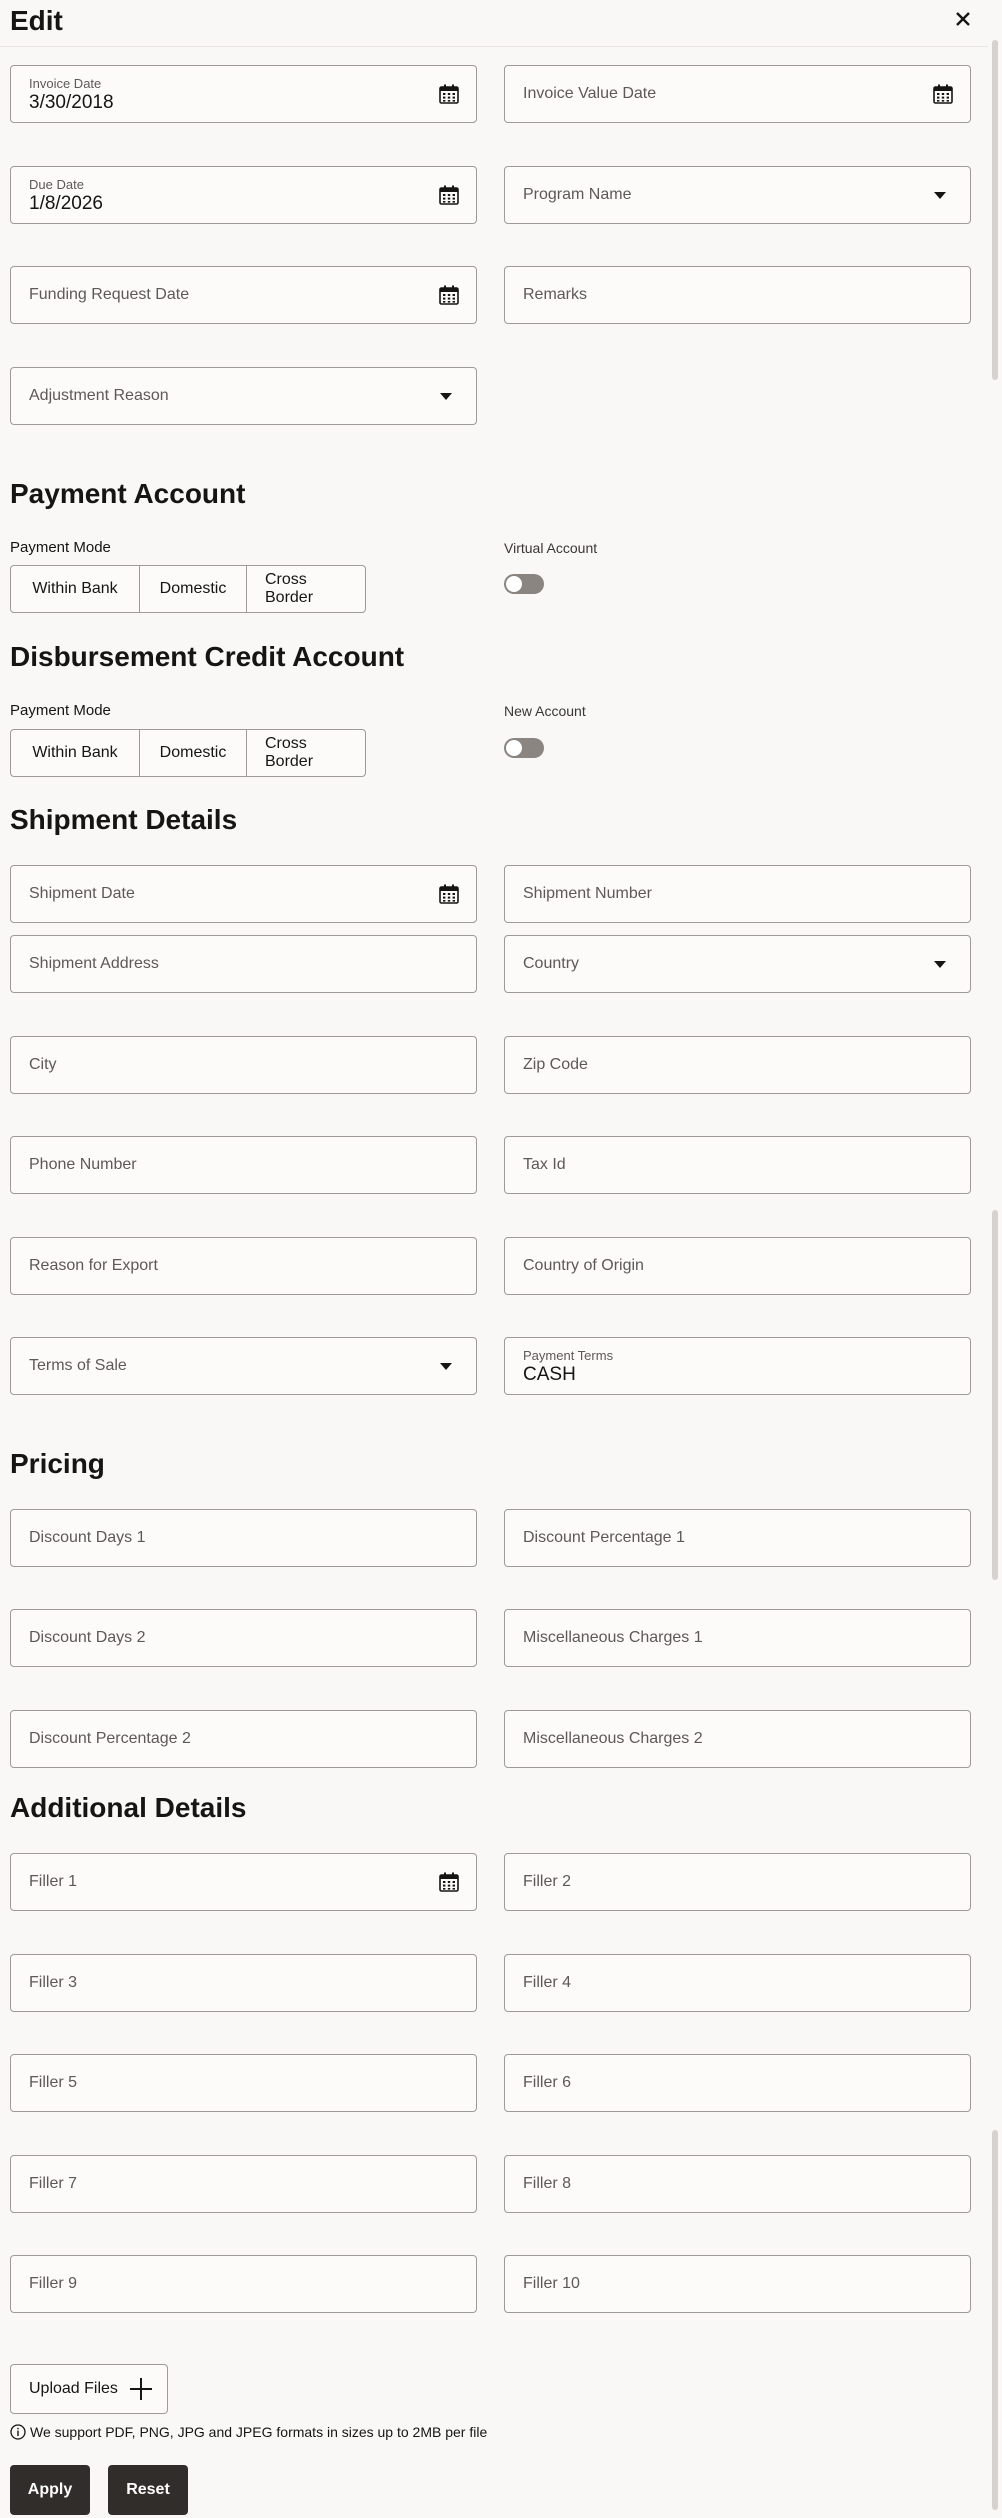 This screenshot has width=1002, height=2518. Describe the element at coordinates (551, 548) in the screenshot. I see `virtual-account-label: Virtual Account` at that location.